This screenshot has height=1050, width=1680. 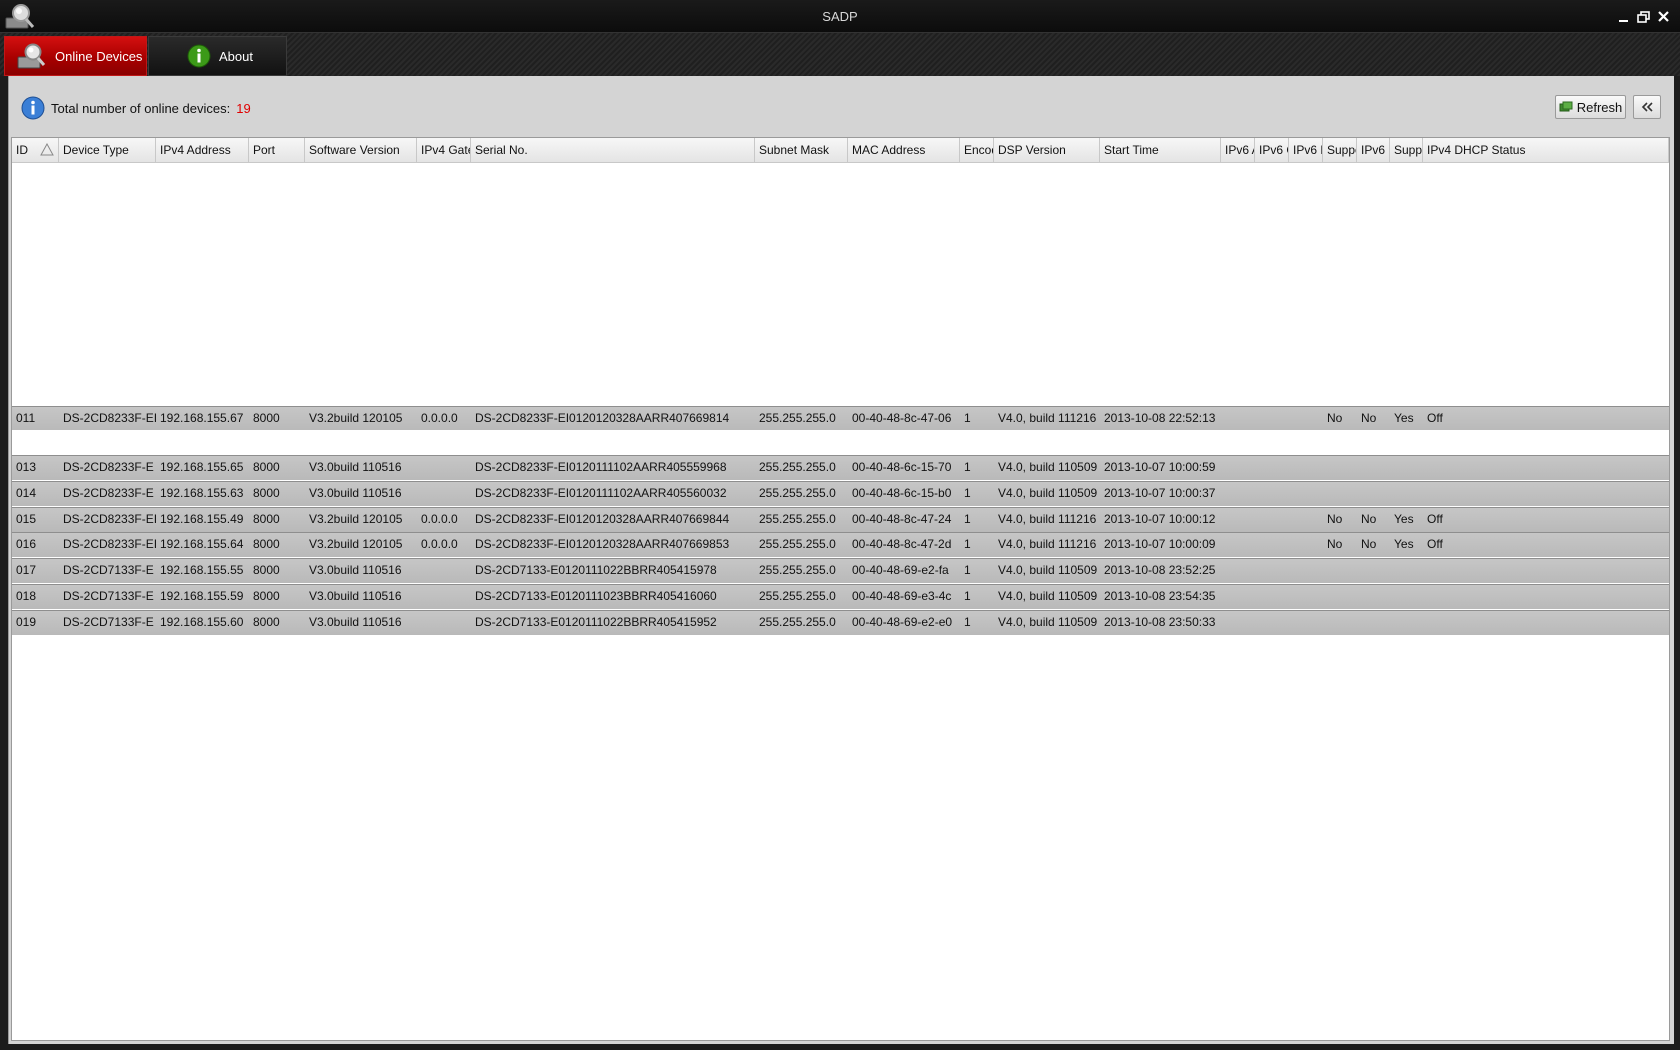 What do you see at coordinates (1599, 107) in the screenshot?
I see `refresh-label: Refresh` at bounding box center [1599, 107].